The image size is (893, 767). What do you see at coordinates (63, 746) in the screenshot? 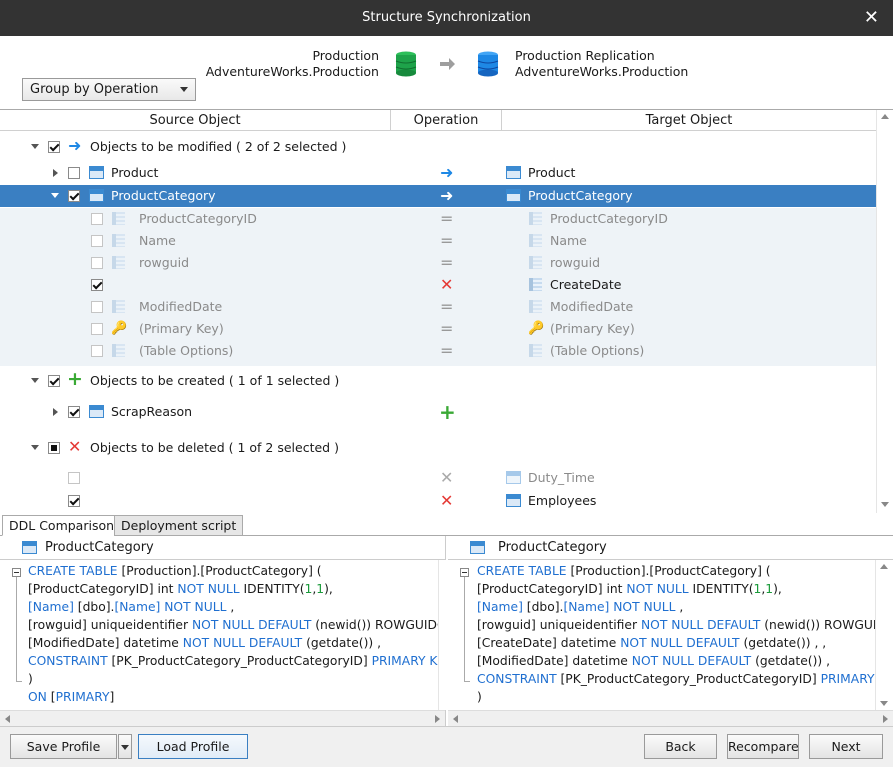
I see `save-profile-button: Save Profile` at bounding box center [63, 746].